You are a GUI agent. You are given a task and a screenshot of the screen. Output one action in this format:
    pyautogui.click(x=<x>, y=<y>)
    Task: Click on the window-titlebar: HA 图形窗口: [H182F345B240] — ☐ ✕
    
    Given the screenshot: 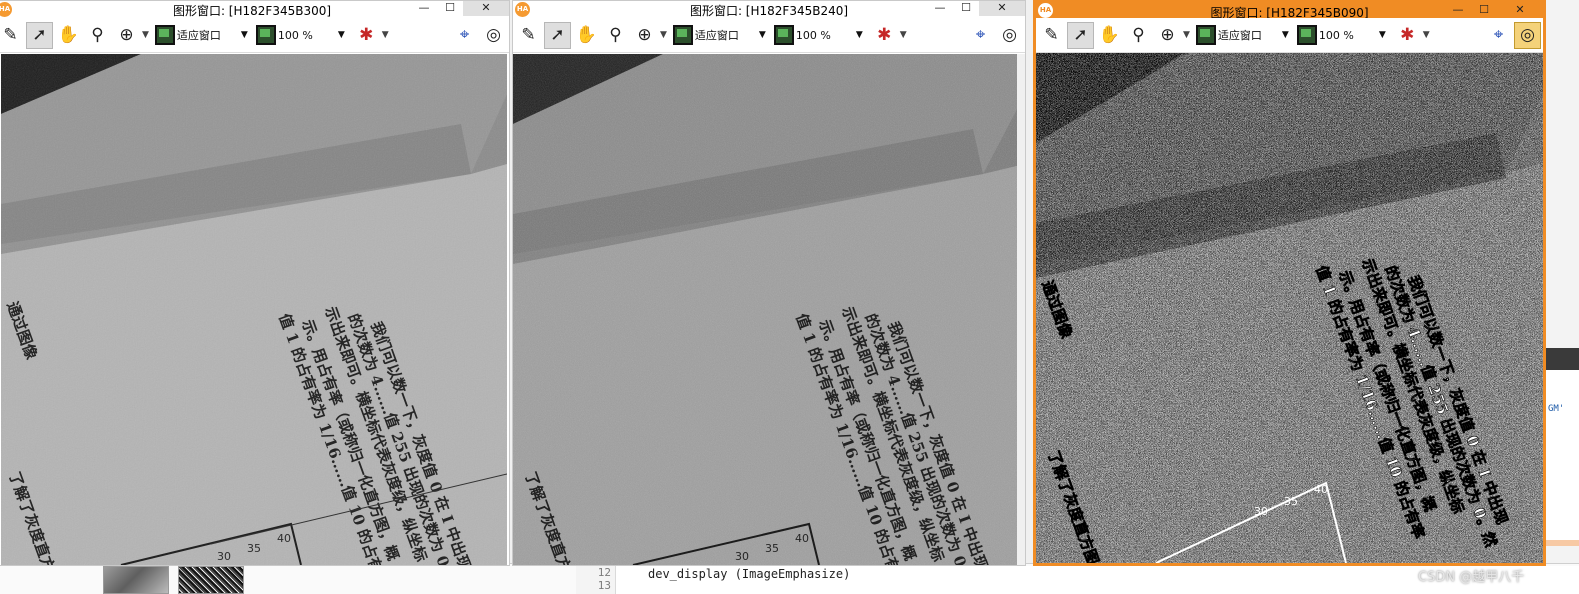 What is the action you would take?
    pyautogui.click(x=769, y=9)
    